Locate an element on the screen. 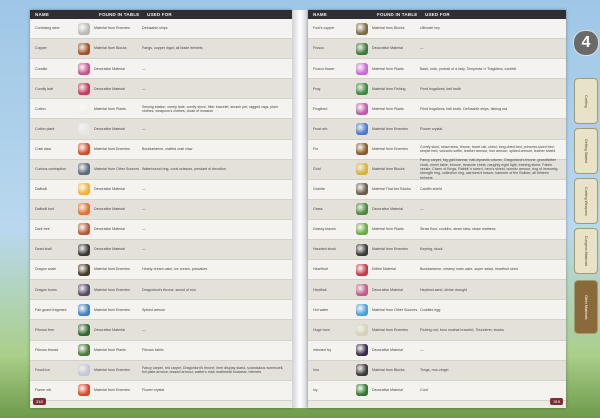  material-name: Fibrous thread is located at coordinates (47, 349).